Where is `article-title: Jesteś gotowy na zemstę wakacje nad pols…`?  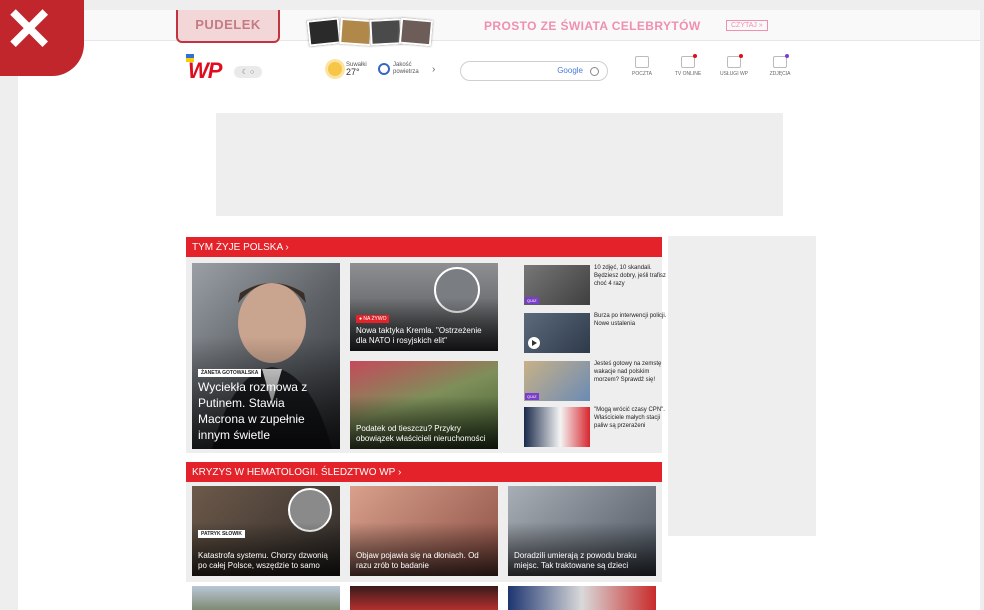 article-title: Jesteś gotowy na zemstę wakacje nad pols… is located at coordinates (633, 372).